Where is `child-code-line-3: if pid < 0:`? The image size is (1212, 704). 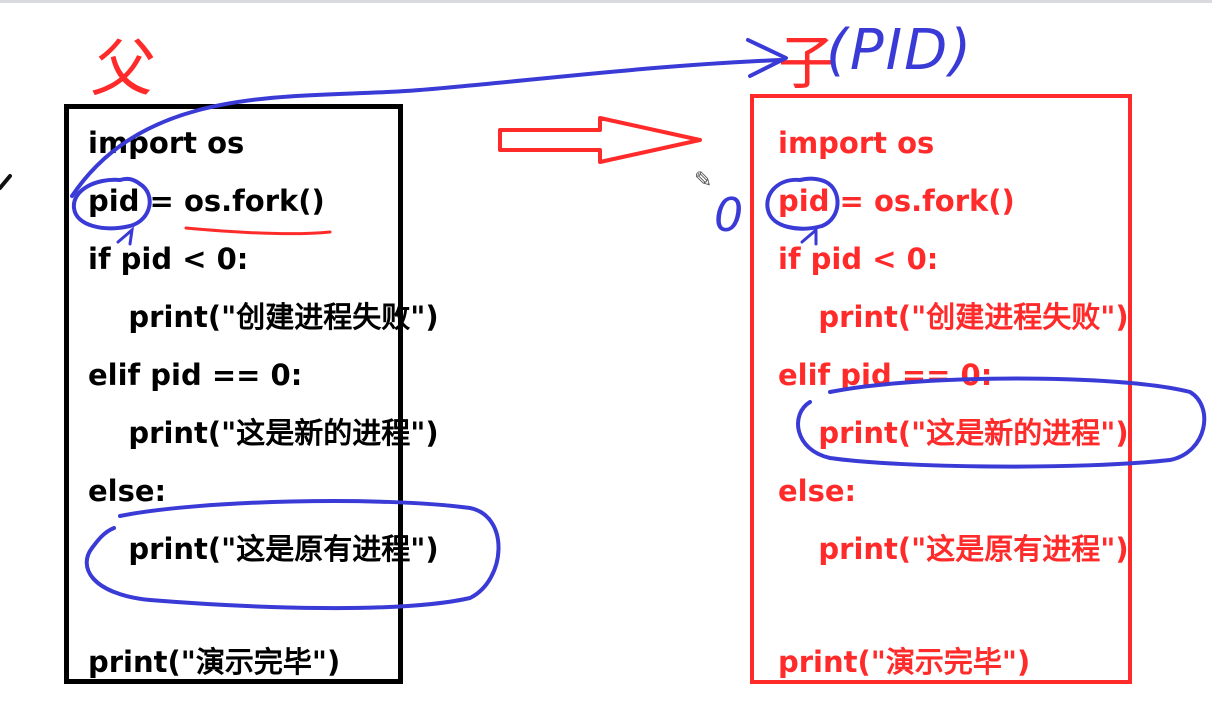 child-code-line-3: if pid < 0: is located at coordinates (858, 259).